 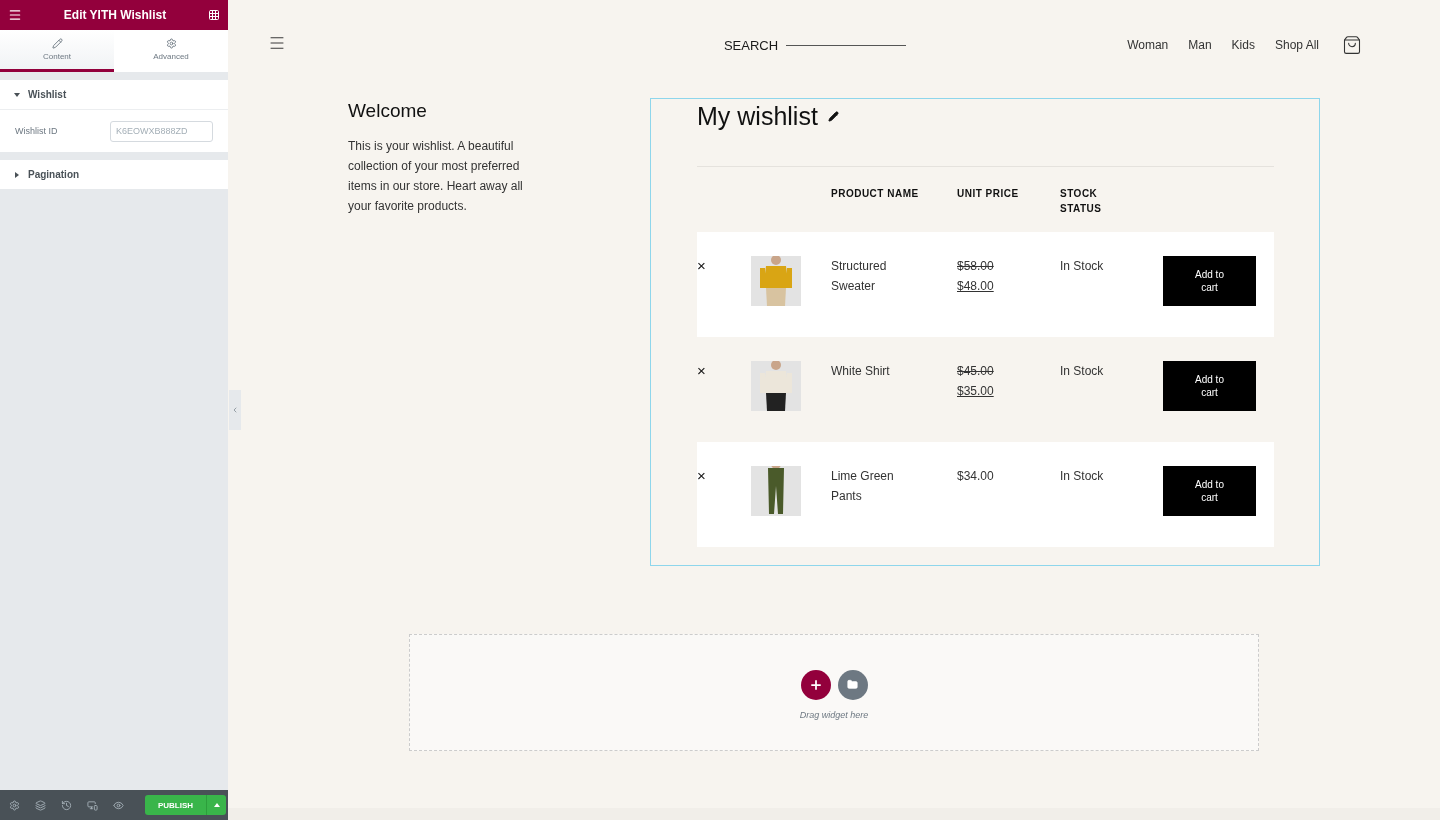 What do you see at coordinates (47, 94) in the screenshot?
I see `section-title: Wishlist` at bounding box center [47, 94].